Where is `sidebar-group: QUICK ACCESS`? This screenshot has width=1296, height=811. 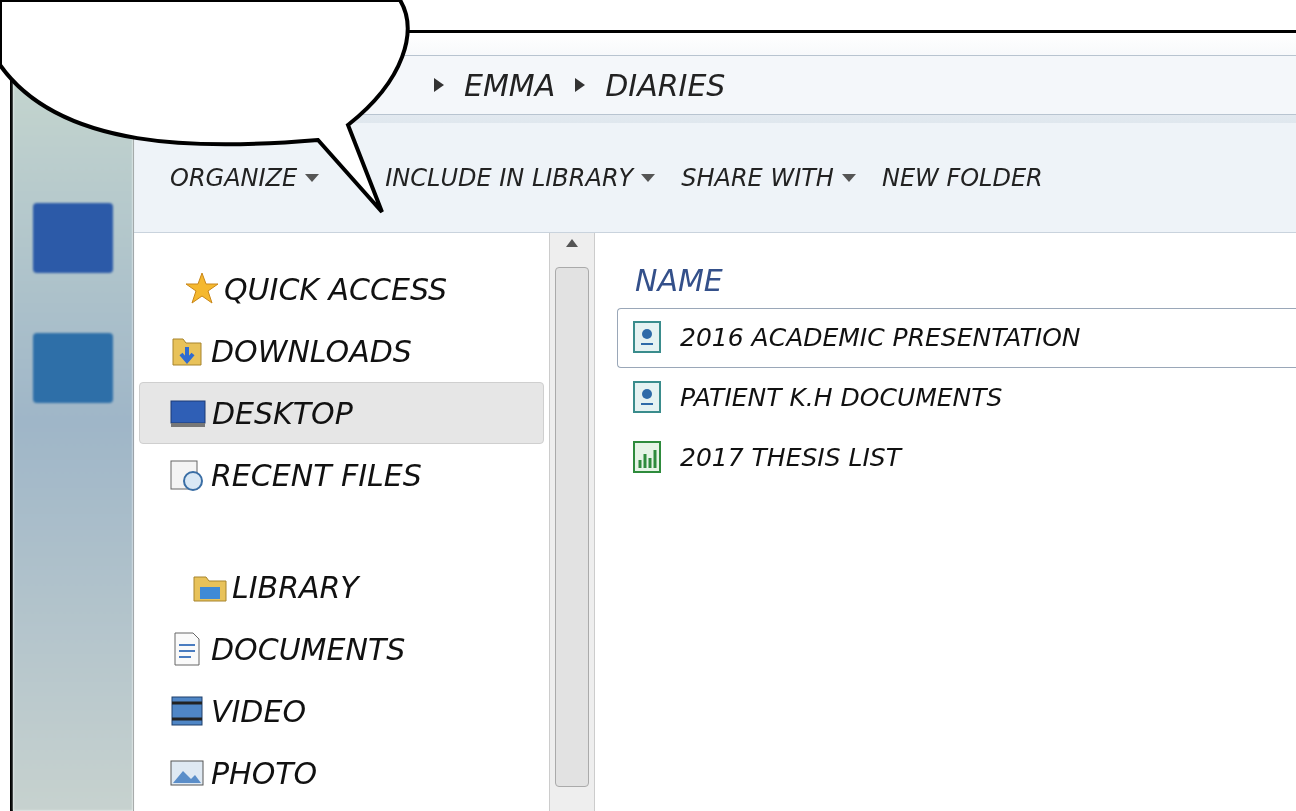 sidebar-group: QUICK ACCESS is located at coordinates (366, 289).